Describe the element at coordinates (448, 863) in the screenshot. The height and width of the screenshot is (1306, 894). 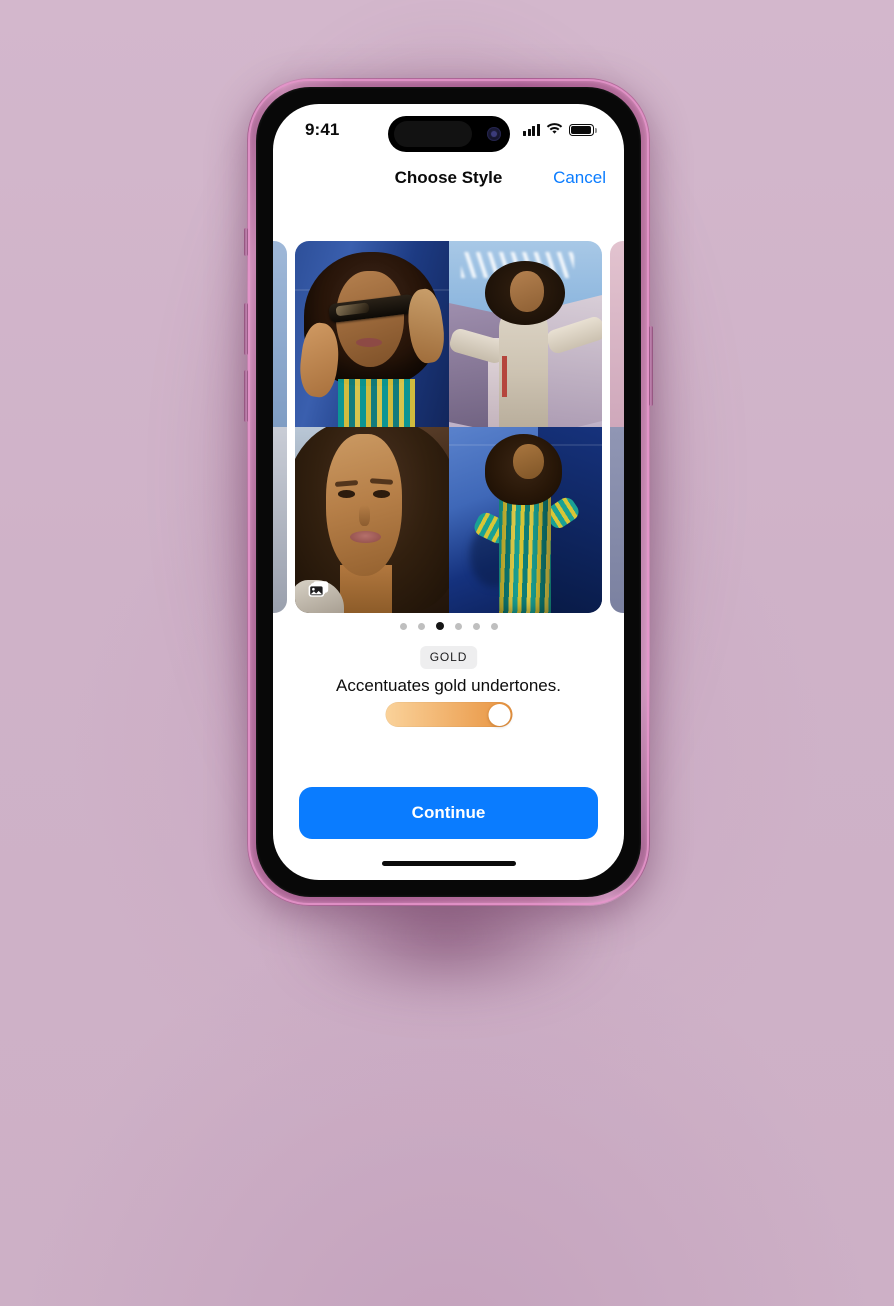
I see `home-indicator` at that location.